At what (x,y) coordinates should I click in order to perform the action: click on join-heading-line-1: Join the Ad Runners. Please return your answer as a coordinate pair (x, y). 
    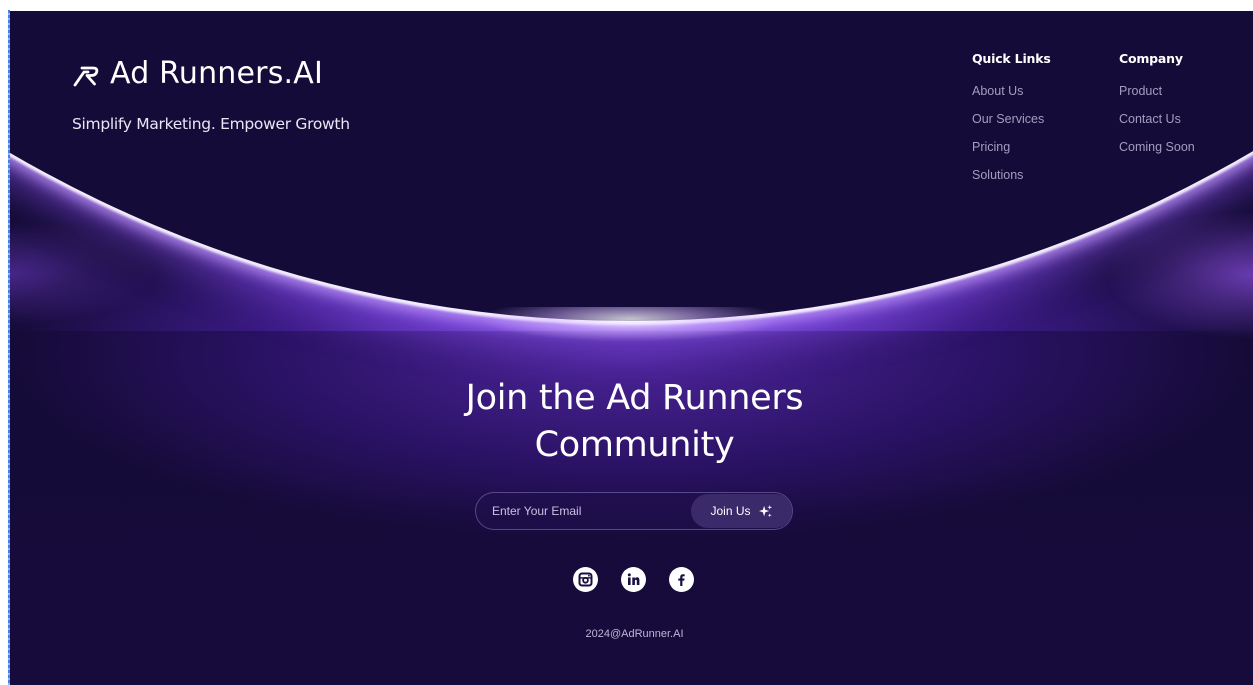
    Looking at the image, I should click on (634, 398).